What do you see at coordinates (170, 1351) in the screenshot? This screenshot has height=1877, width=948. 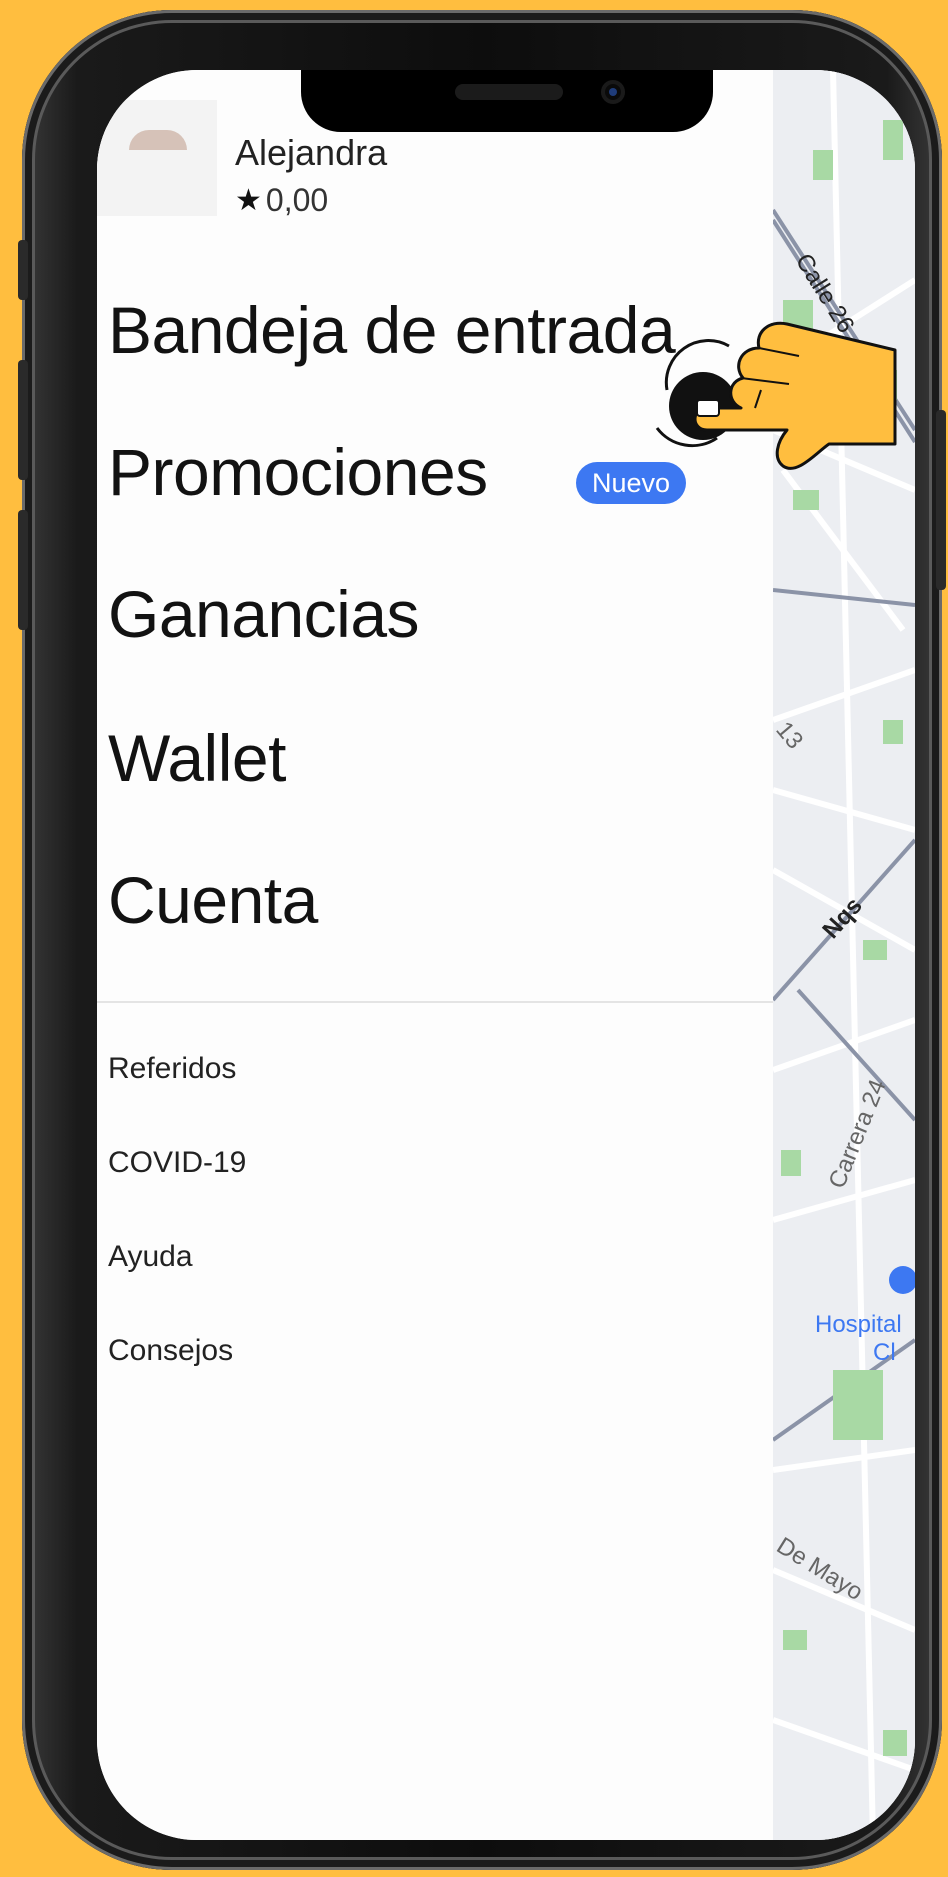 I see `menu-item-tips: Consejos` at bounding box center [170, 1351].